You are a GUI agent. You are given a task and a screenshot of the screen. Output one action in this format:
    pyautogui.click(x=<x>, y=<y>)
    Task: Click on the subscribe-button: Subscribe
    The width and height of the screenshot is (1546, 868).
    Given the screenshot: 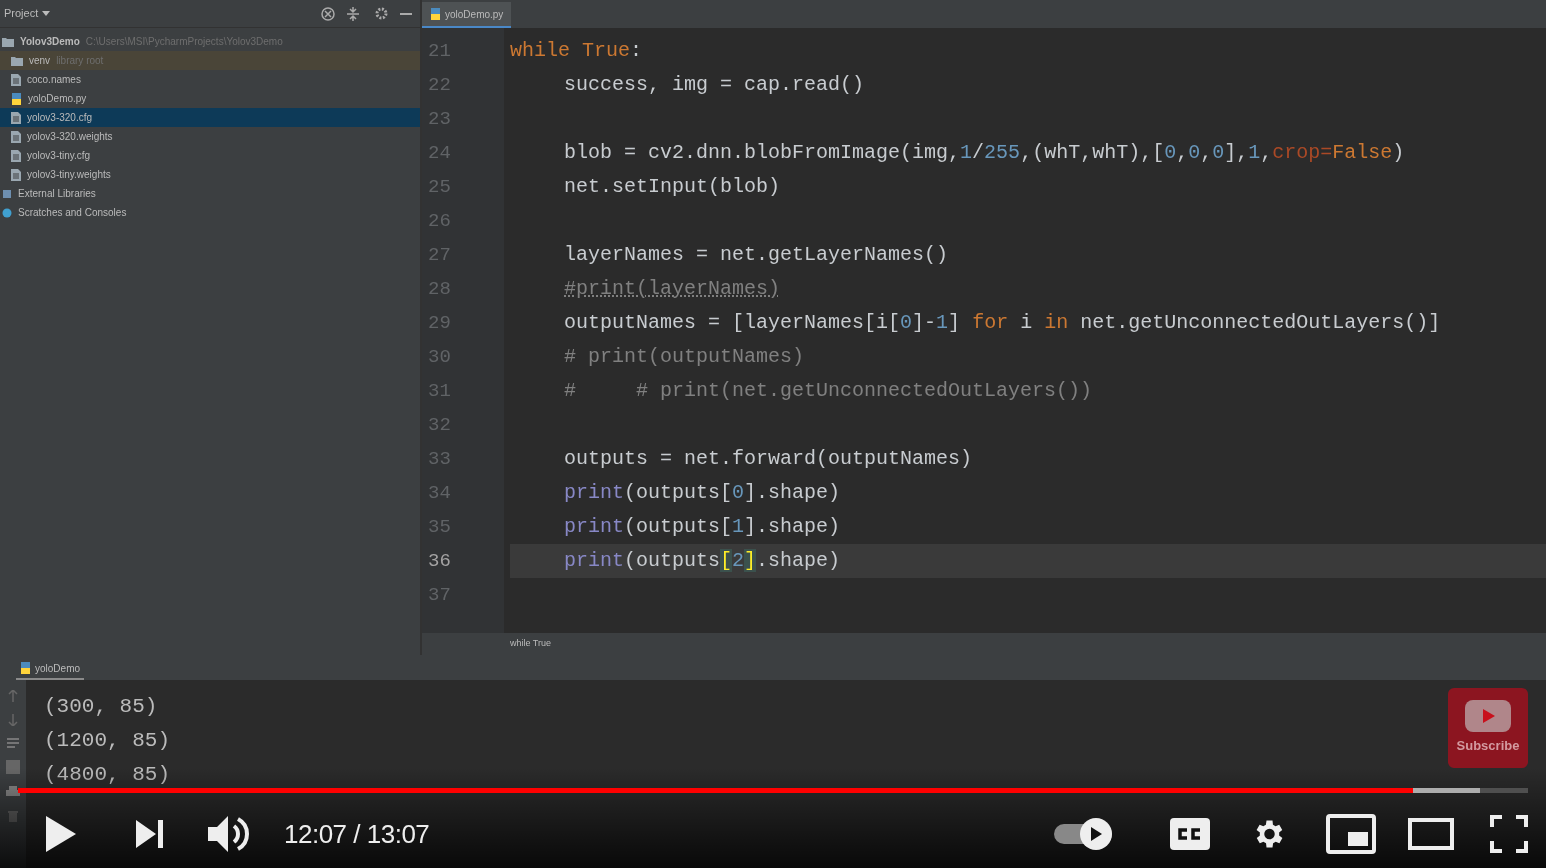 What is the action you would take?
    pyautogui.click(x=1488, y=728)
    